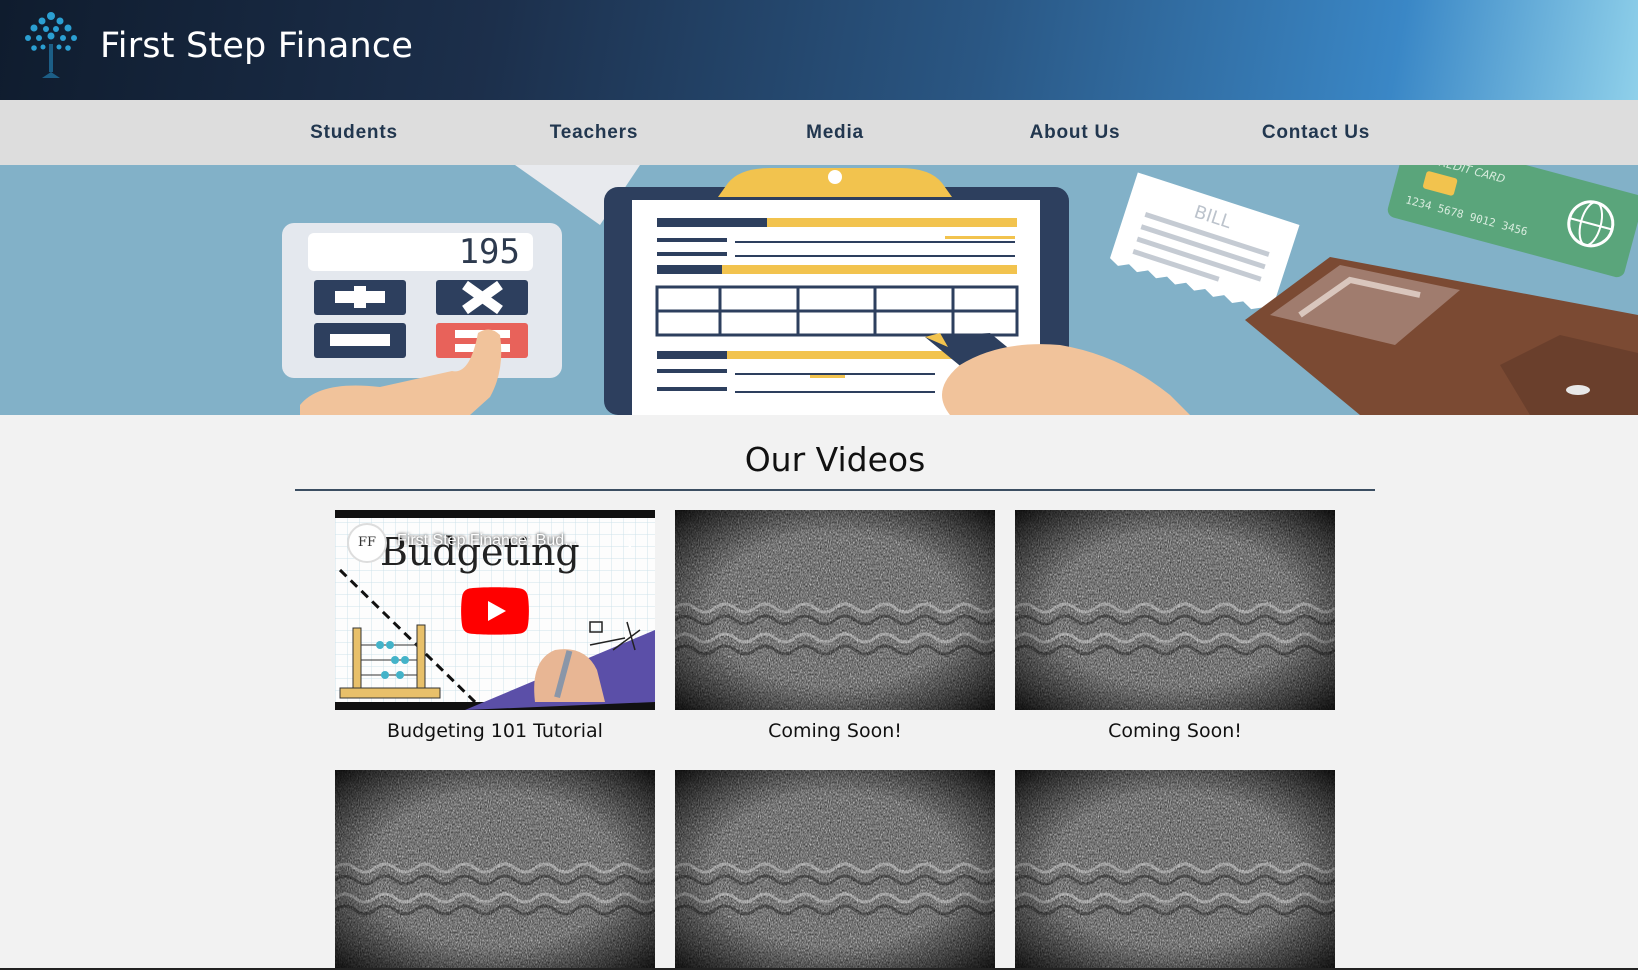 This screenshot has width=1638, height=970. What do you see at coordinates (422, 319) in the screenshot?
I see `calculator-icon: 195` at bounding box center [422, 319].